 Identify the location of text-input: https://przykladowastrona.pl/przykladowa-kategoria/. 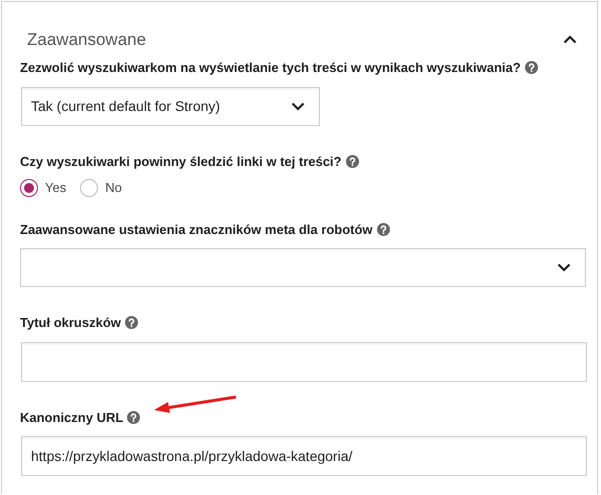
(304, 456).